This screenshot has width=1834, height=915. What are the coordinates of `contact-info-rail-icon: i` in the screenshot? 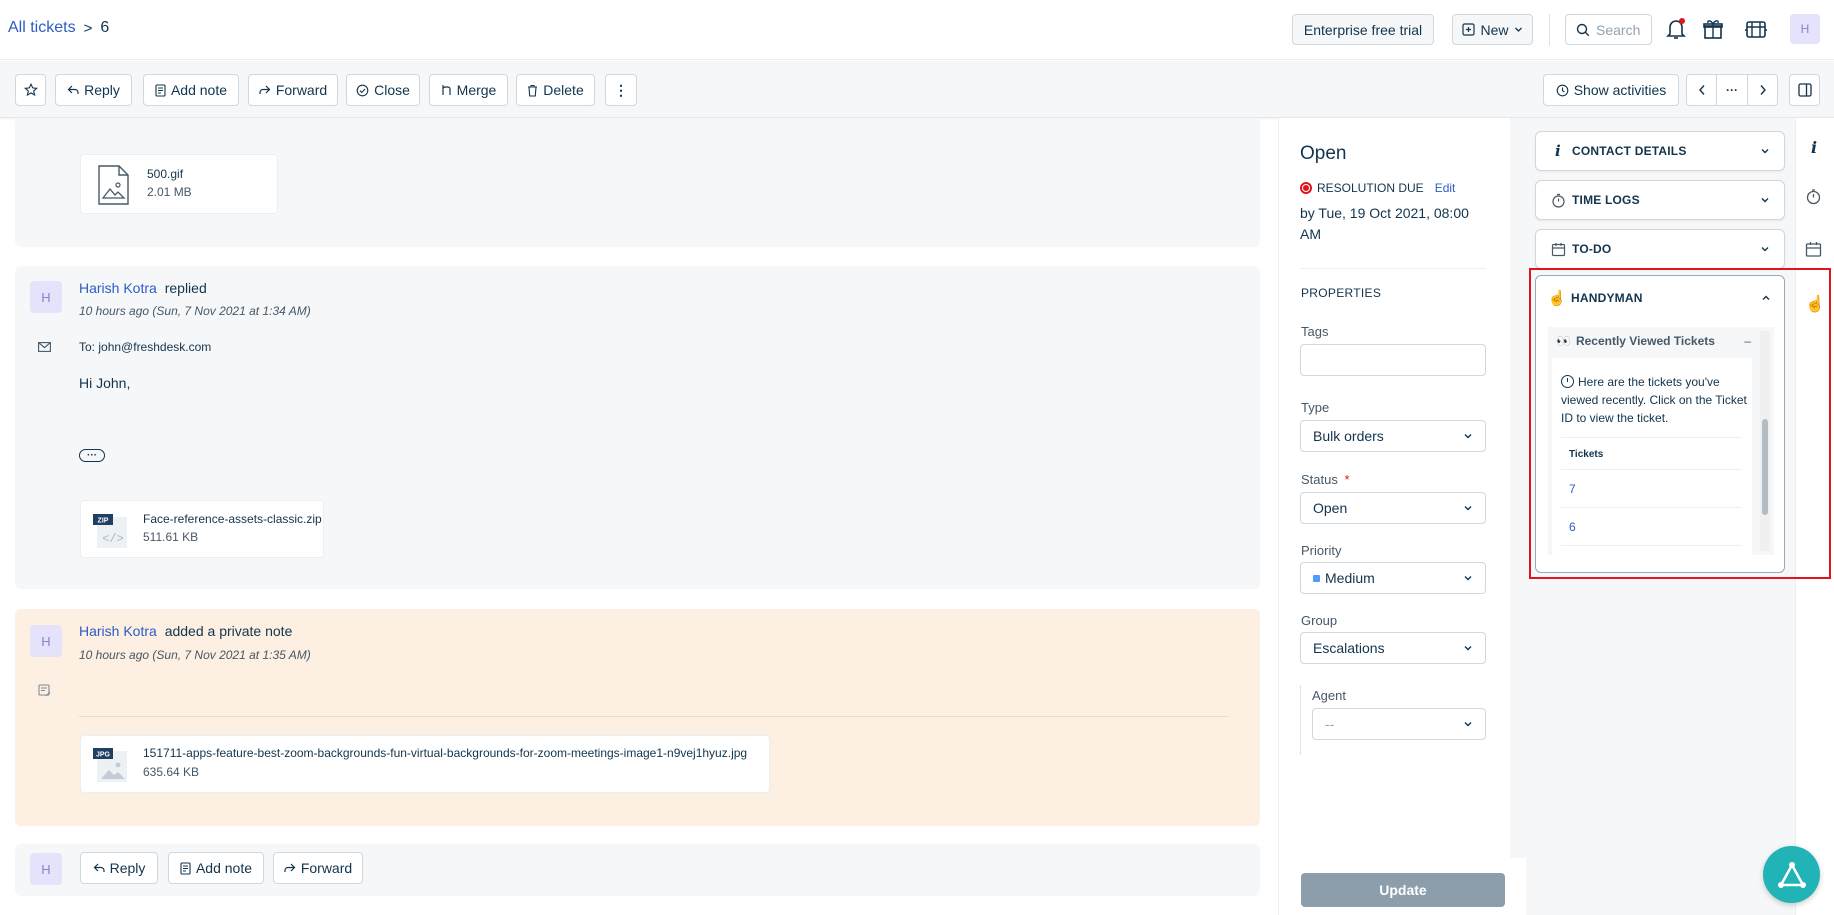 It's located at (1814, 147).